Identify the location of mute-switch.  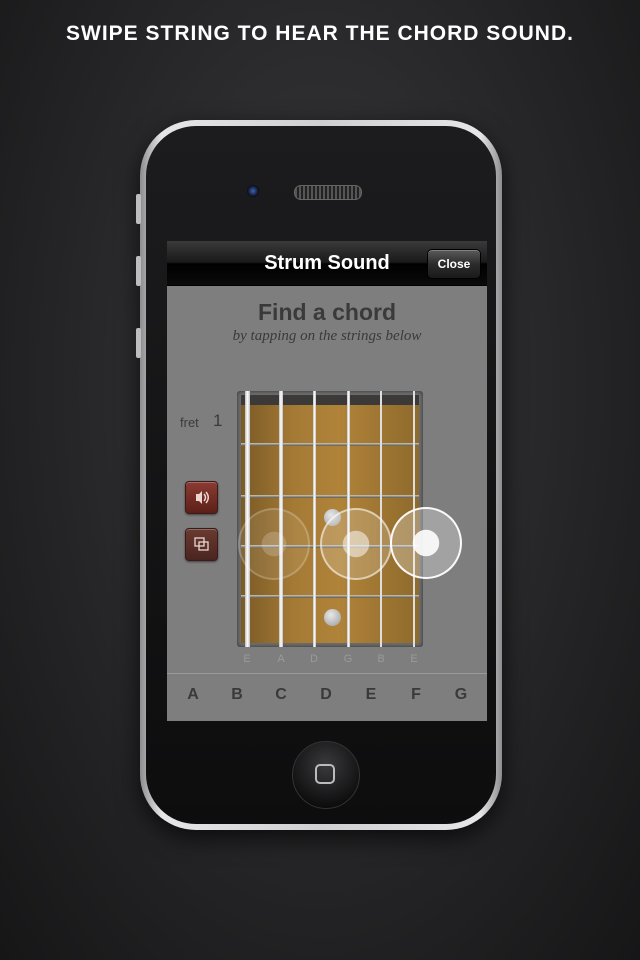
(138, 209).